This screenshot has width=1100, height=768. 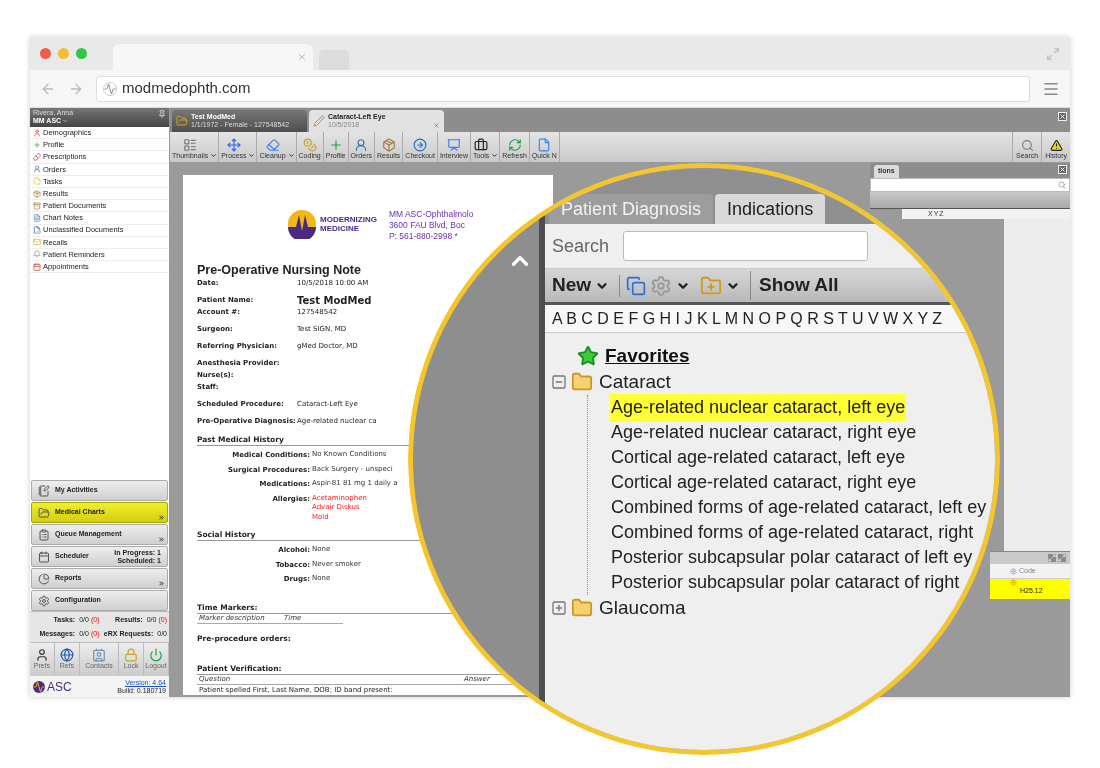 What do you see at coordinates (162, 114) in the screenshot?
I see `pin-icon` at bounding box center [162, 114].